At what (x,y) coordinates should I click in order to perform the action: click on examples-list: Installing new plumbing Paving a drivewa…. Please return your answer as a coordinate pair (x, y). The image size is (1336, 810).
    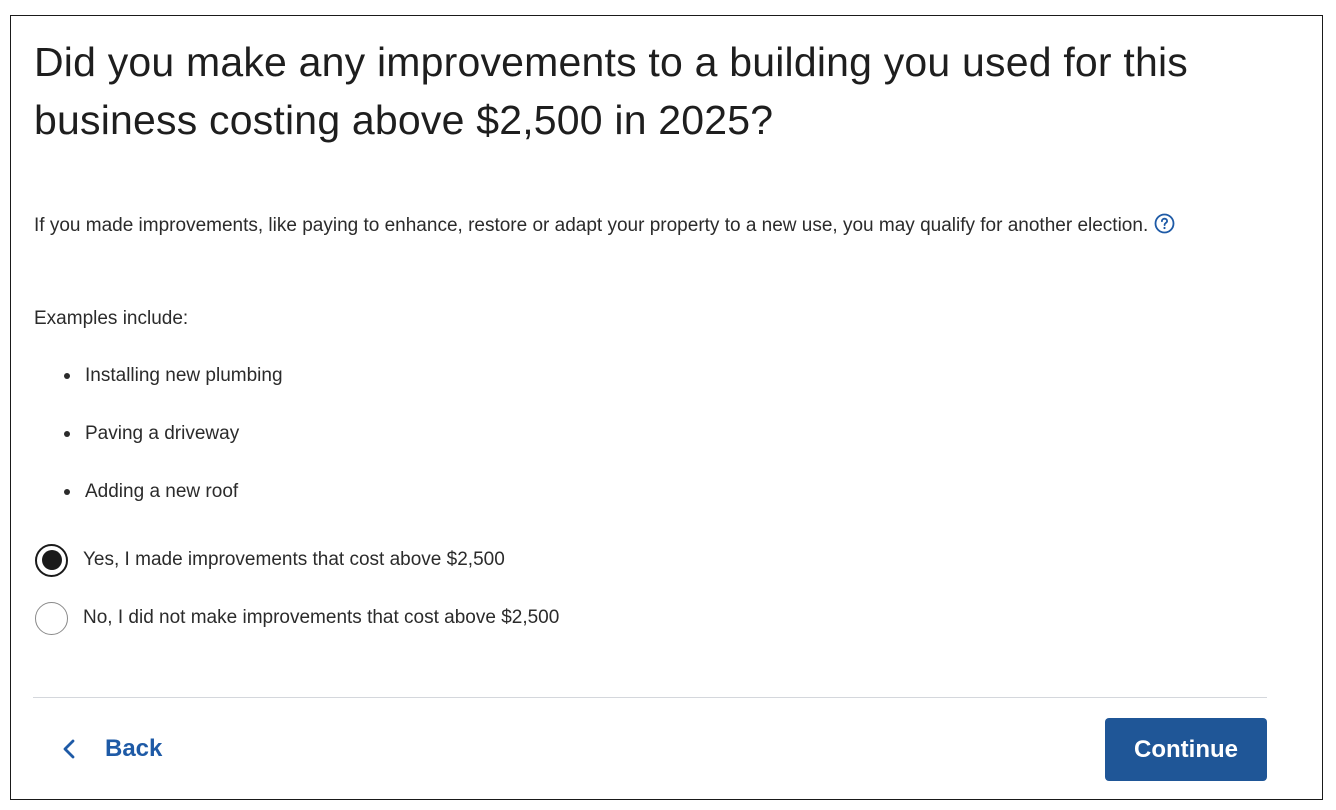
    Looking at the image, I should click on (173, 447).